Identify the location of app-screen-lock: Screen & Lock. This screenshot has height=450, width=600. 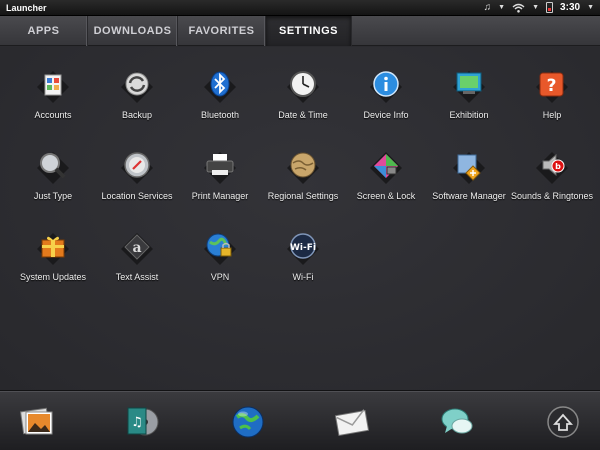
(386, 176).